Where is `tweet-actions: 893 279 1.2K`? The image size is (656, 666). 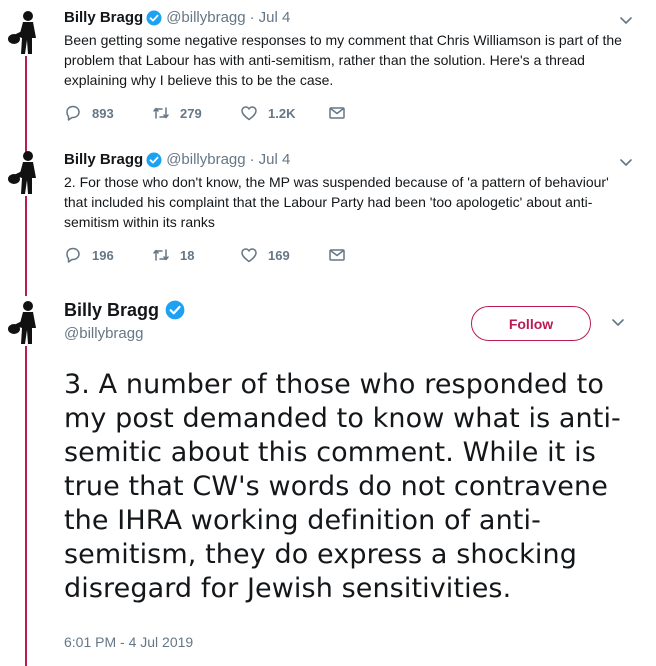 tweet-actions: 893 279 1.2K is located at coordinates (350, 113).